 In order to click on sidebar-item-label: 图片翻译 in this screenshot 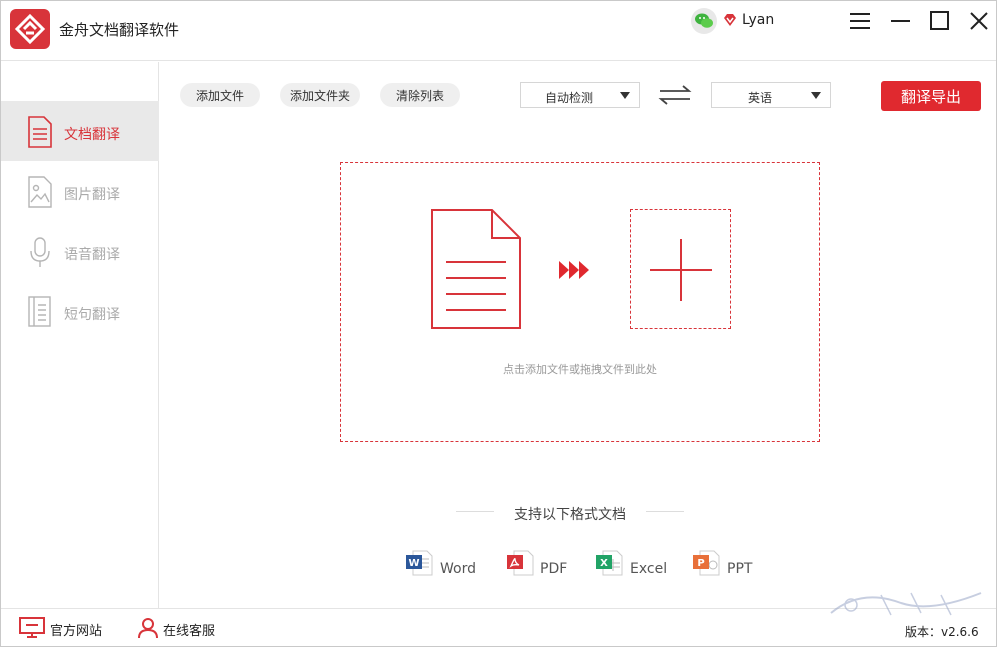, I will do `click(92, 195)`.